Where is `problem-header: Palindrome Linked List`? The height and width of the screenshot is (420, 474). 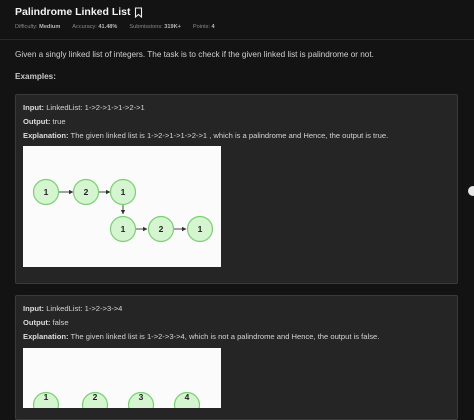
problem-header: Palindrome Linked List is located at coordinates (79, 12).